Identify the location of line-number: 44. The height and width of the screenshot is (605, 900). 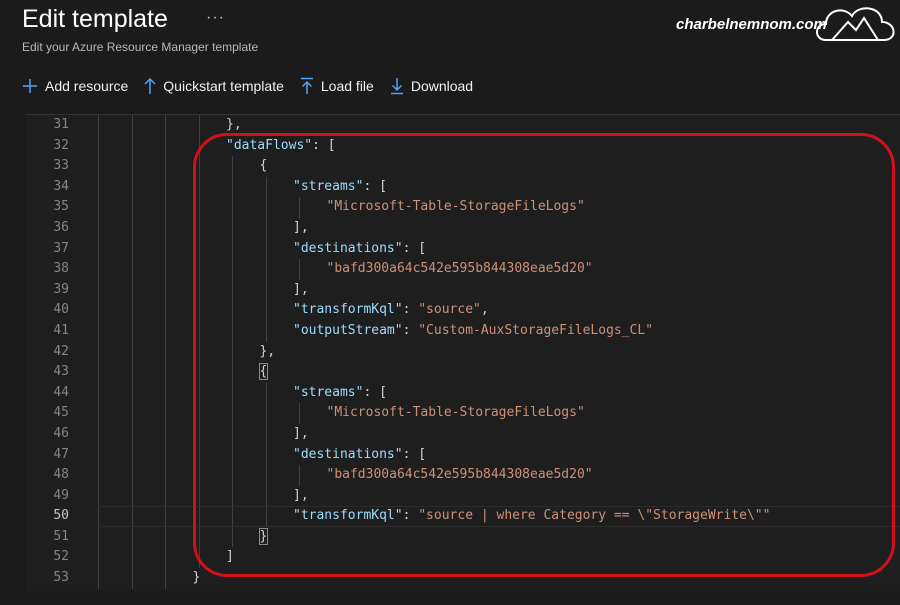
(61, 392).